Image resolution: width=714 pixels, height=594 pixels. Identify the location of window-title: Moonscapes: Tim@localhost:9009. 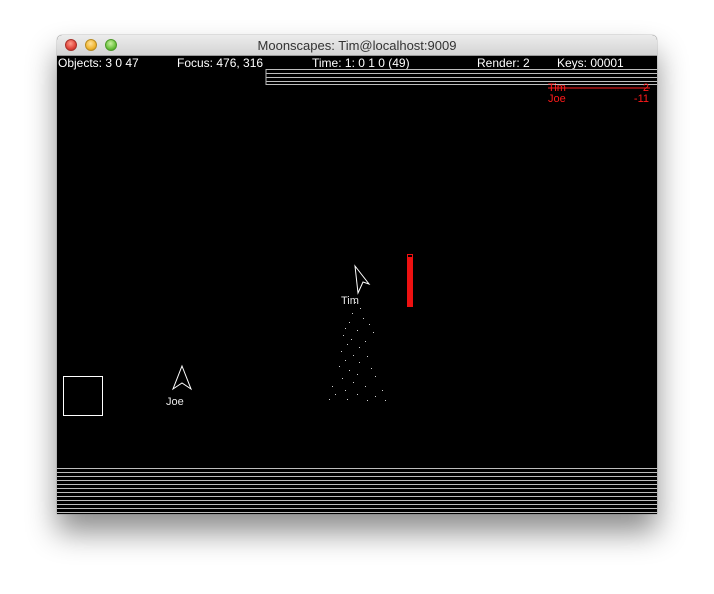
(357, 45).